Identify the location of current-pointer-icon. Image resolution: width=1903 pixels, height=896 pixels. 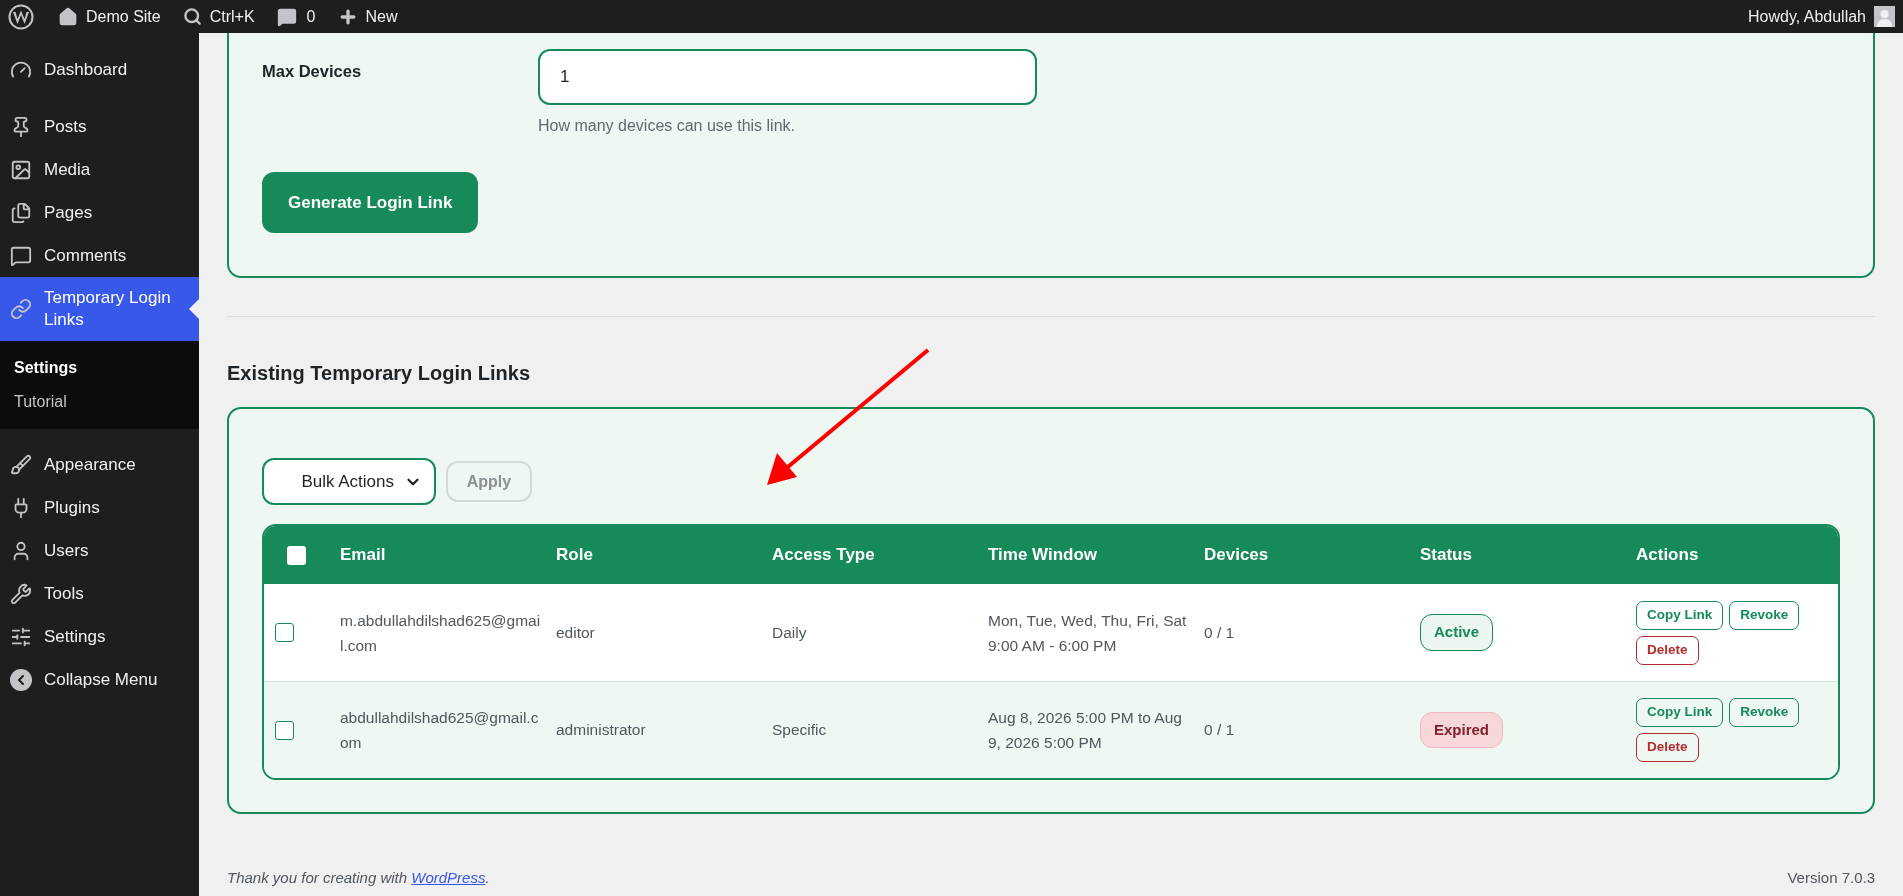
(194, 309).